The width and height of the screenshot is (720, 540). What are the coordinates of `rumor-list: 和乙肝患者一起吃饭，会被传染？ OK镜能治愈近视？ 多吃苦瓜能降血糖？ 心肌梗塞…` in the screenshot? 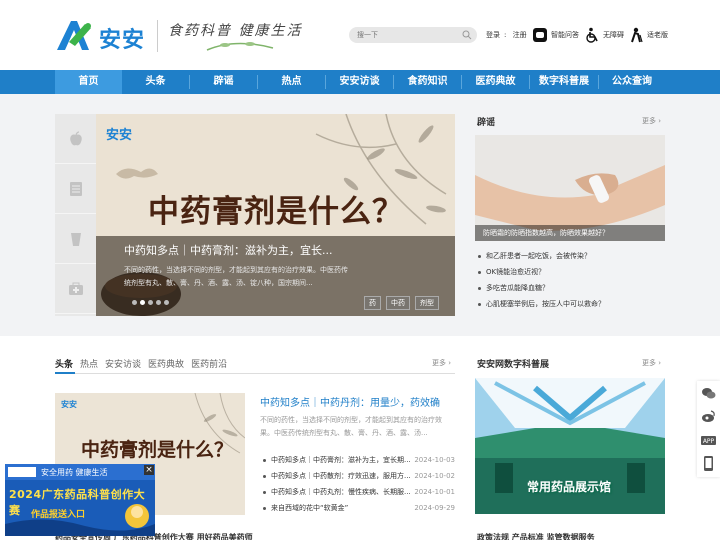 It's located at (571, 280).